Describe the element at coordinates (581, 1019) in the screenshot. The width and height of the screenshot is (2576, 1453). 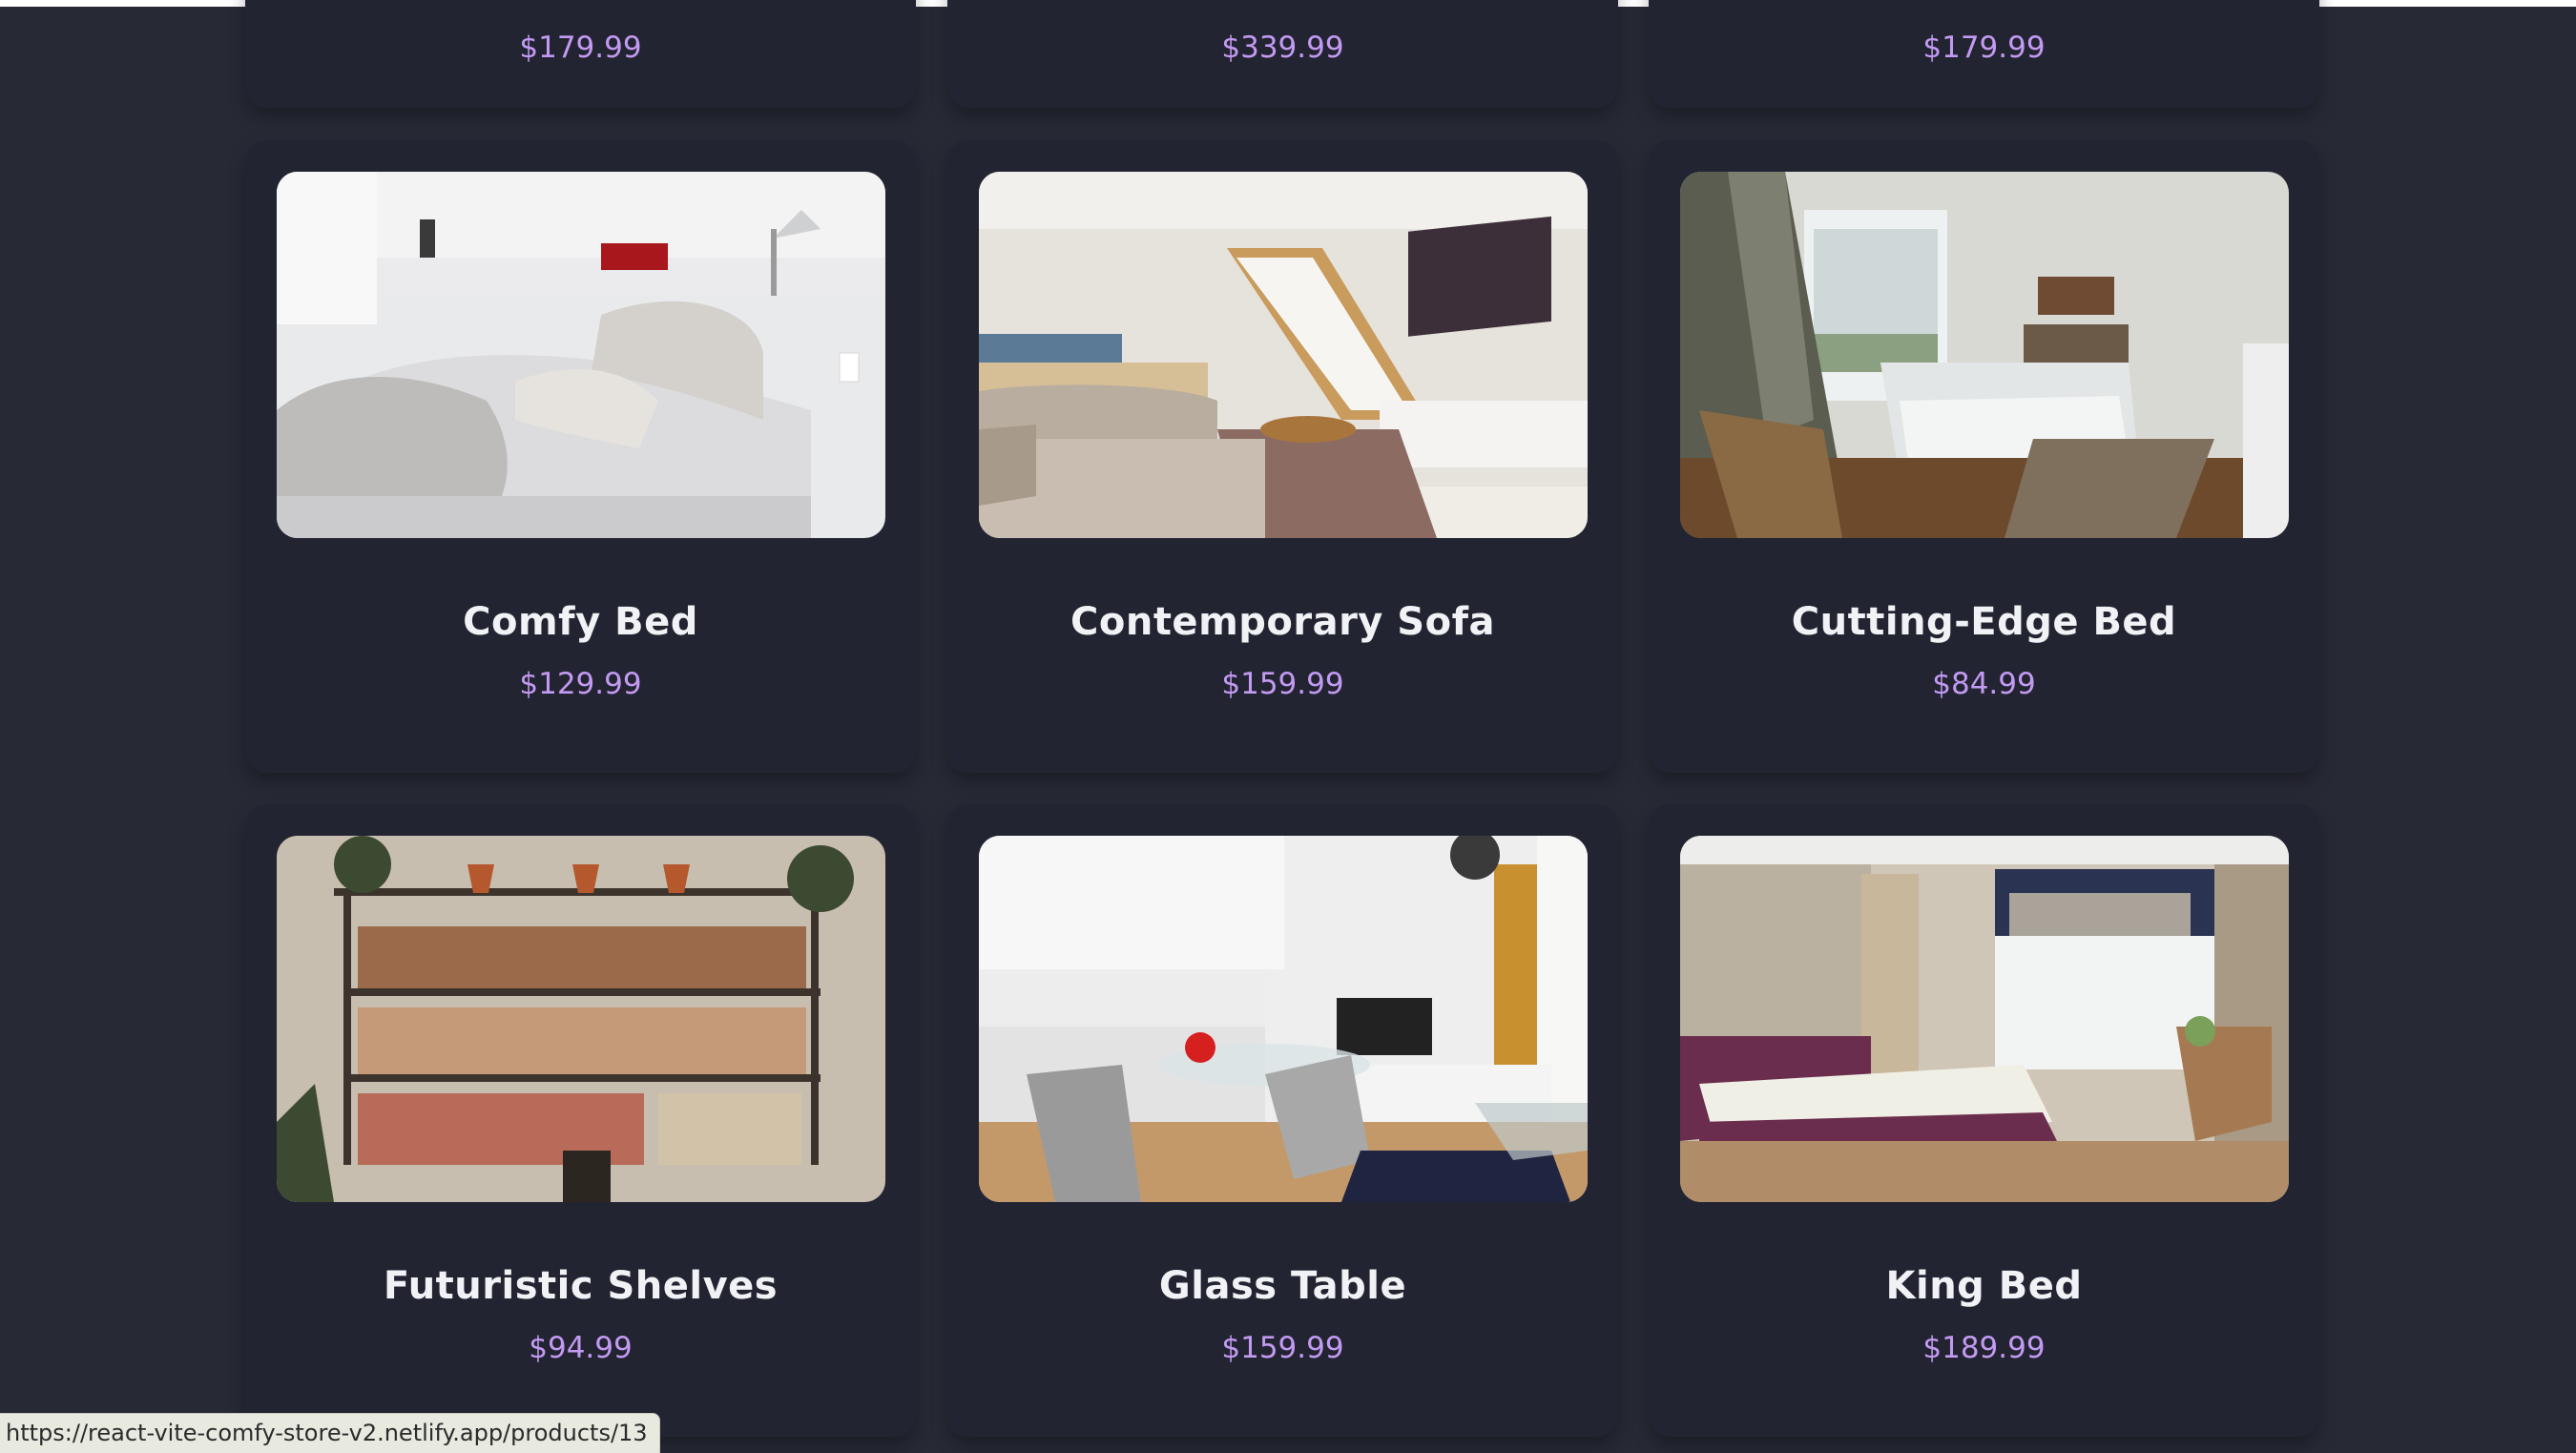
I see `product-image-futuristic-shelves` at that location.